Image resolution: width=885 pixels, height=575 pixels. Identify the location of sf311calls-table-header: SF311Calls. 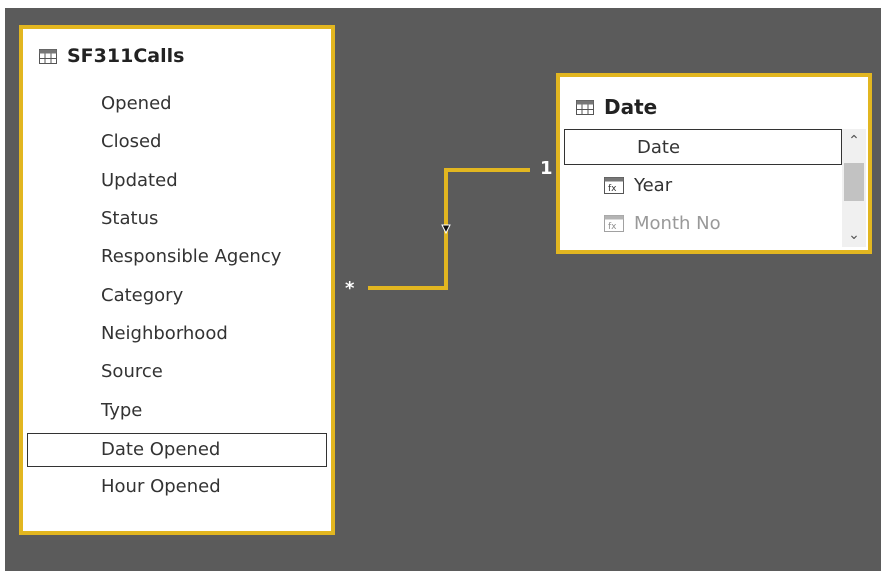
(111, 56).